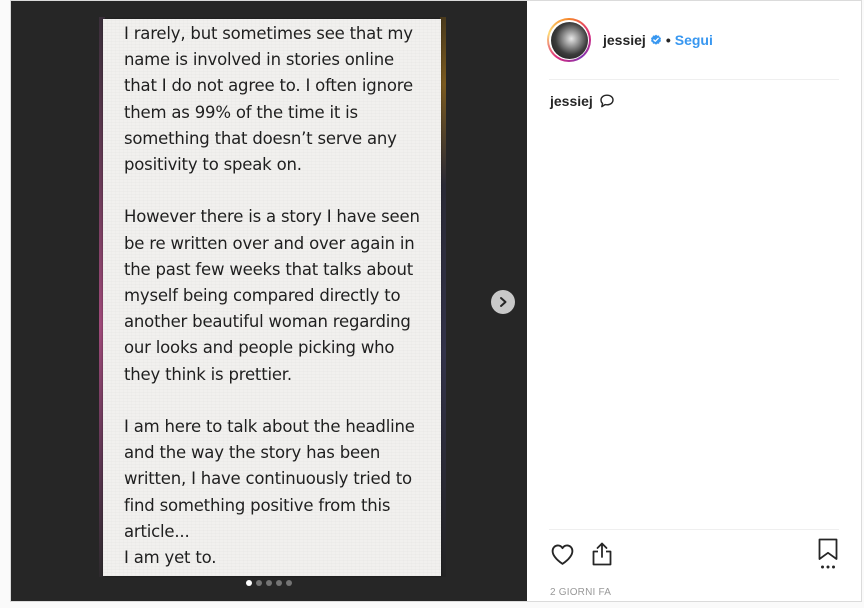  Describe the element at coordinates (580, 592) in the screenshot. I see `post-timestamp: 2 GIORNI FA` at that location.